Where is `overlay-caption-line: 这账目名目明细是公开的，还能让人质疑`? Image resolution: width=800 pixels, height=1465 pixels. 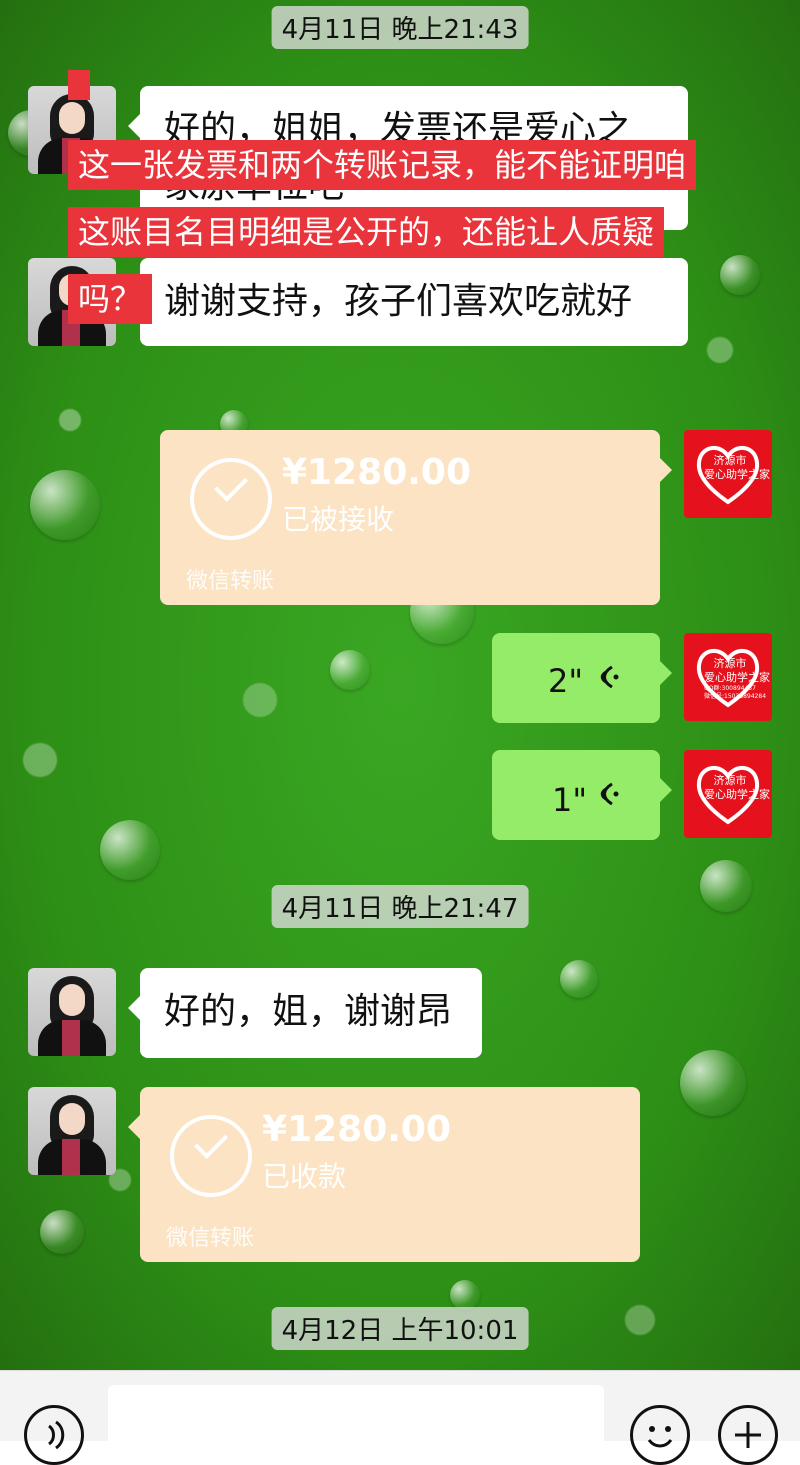 overlay-caption-line: 这账目名目明细是公开的，还能让人质疑 is located at coordinates (366, 232).